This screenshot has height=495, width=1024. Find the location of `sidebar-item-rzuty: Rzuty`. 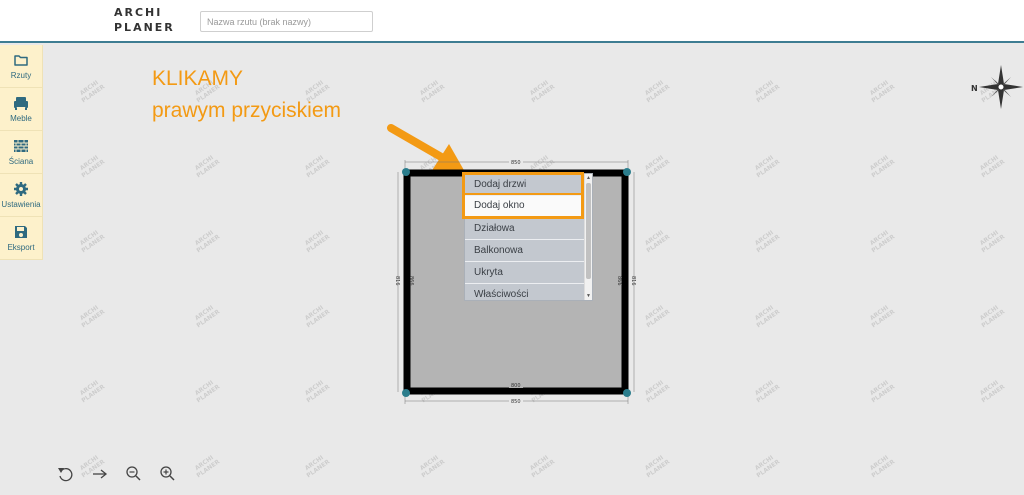

sidebar-item-rzuty: Rzuty is located at coordinates (21, 66).